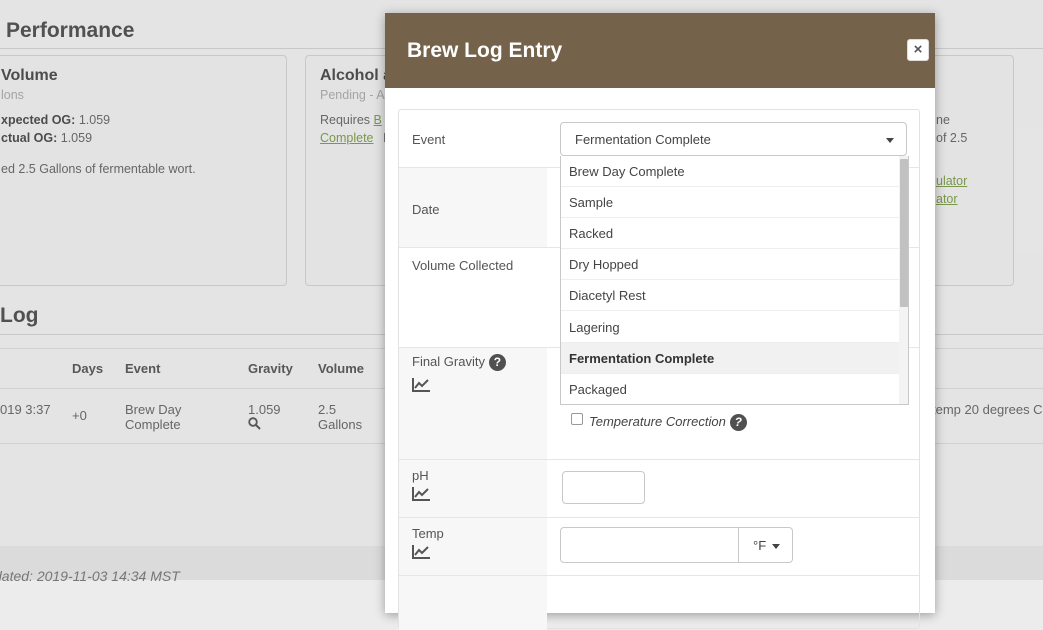 The height and width of the screenshot is (630, 1043). What do you see at coordinates (730, 264) in the screenshot?
I see `event-option-dry-hopped: Dry Hopped` at bounding box center [730, 264].